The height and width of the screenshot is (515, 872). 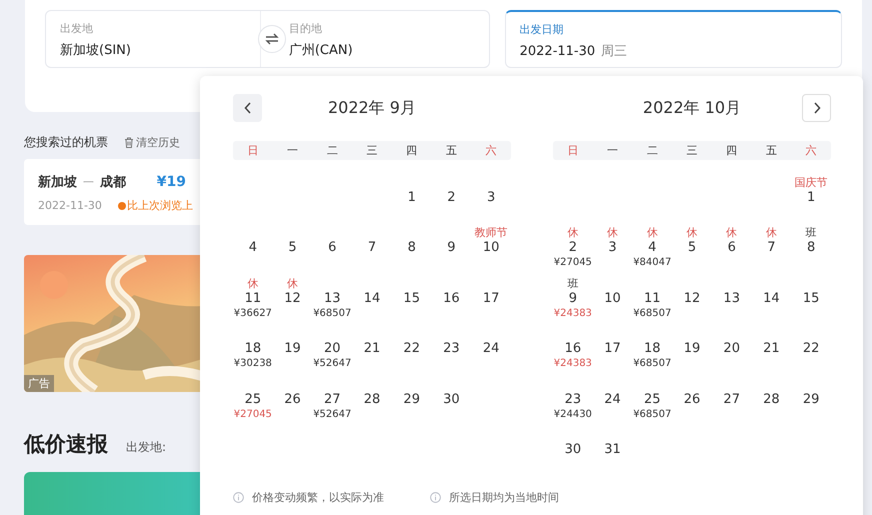 I want to click on weekday-label: 三, so click(x=691, y=150).